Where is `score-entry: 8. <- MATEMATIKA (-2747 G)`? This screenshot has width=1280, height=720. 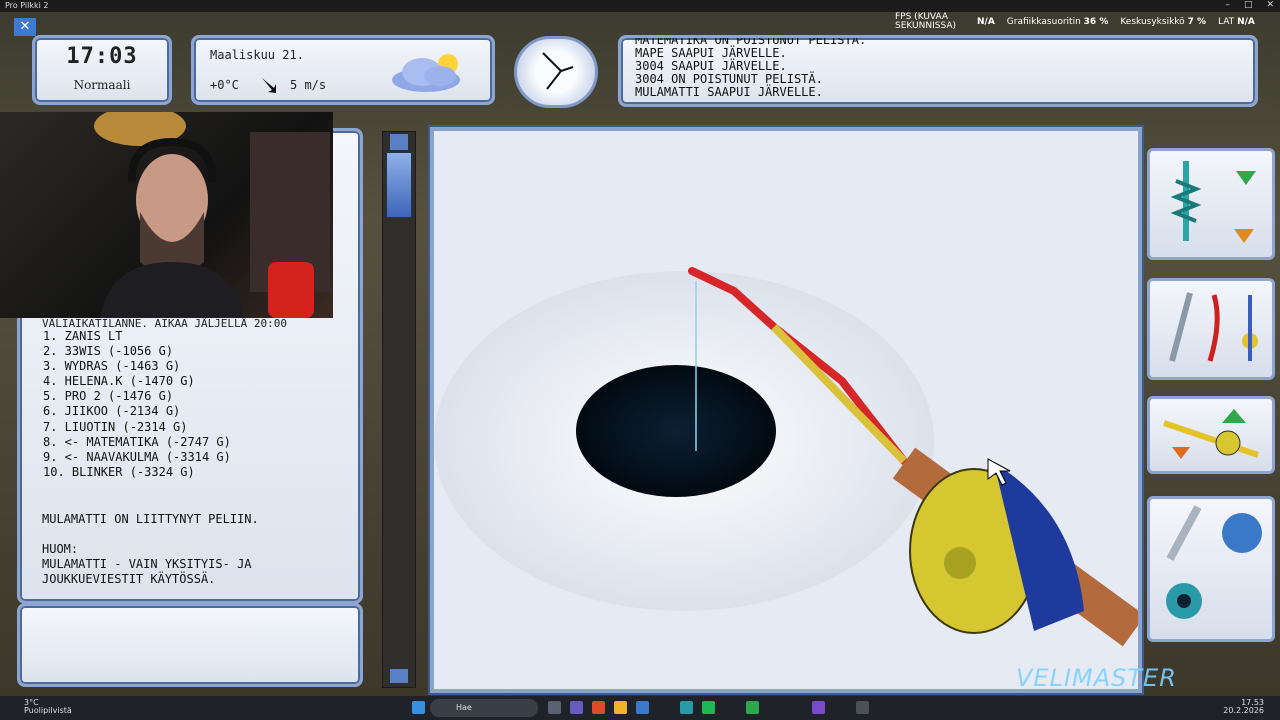 score-entry: 8. <- MATEMATIKA (-2747 G) is located at coordinates (137, 441).